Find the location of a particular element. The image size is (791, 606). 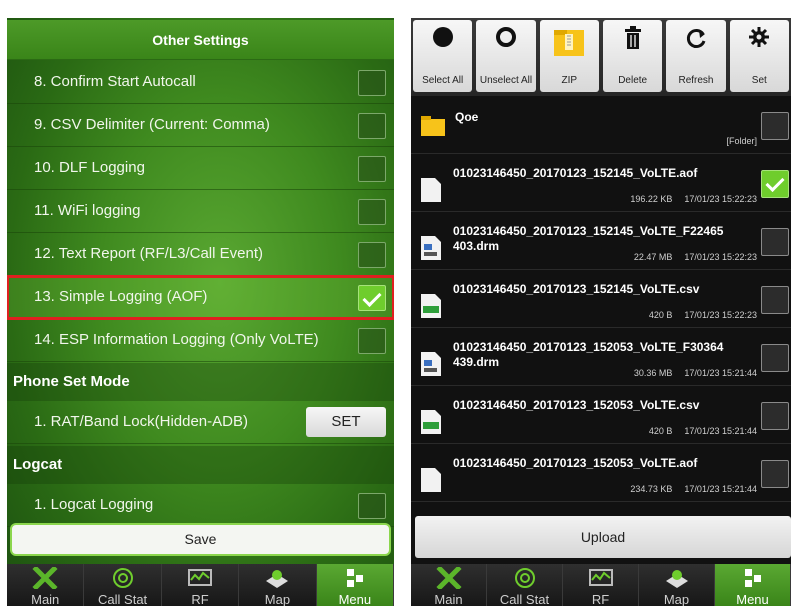

section-header-phone-set-mode: Phone Set Mode is located at coordinates (200, 382).